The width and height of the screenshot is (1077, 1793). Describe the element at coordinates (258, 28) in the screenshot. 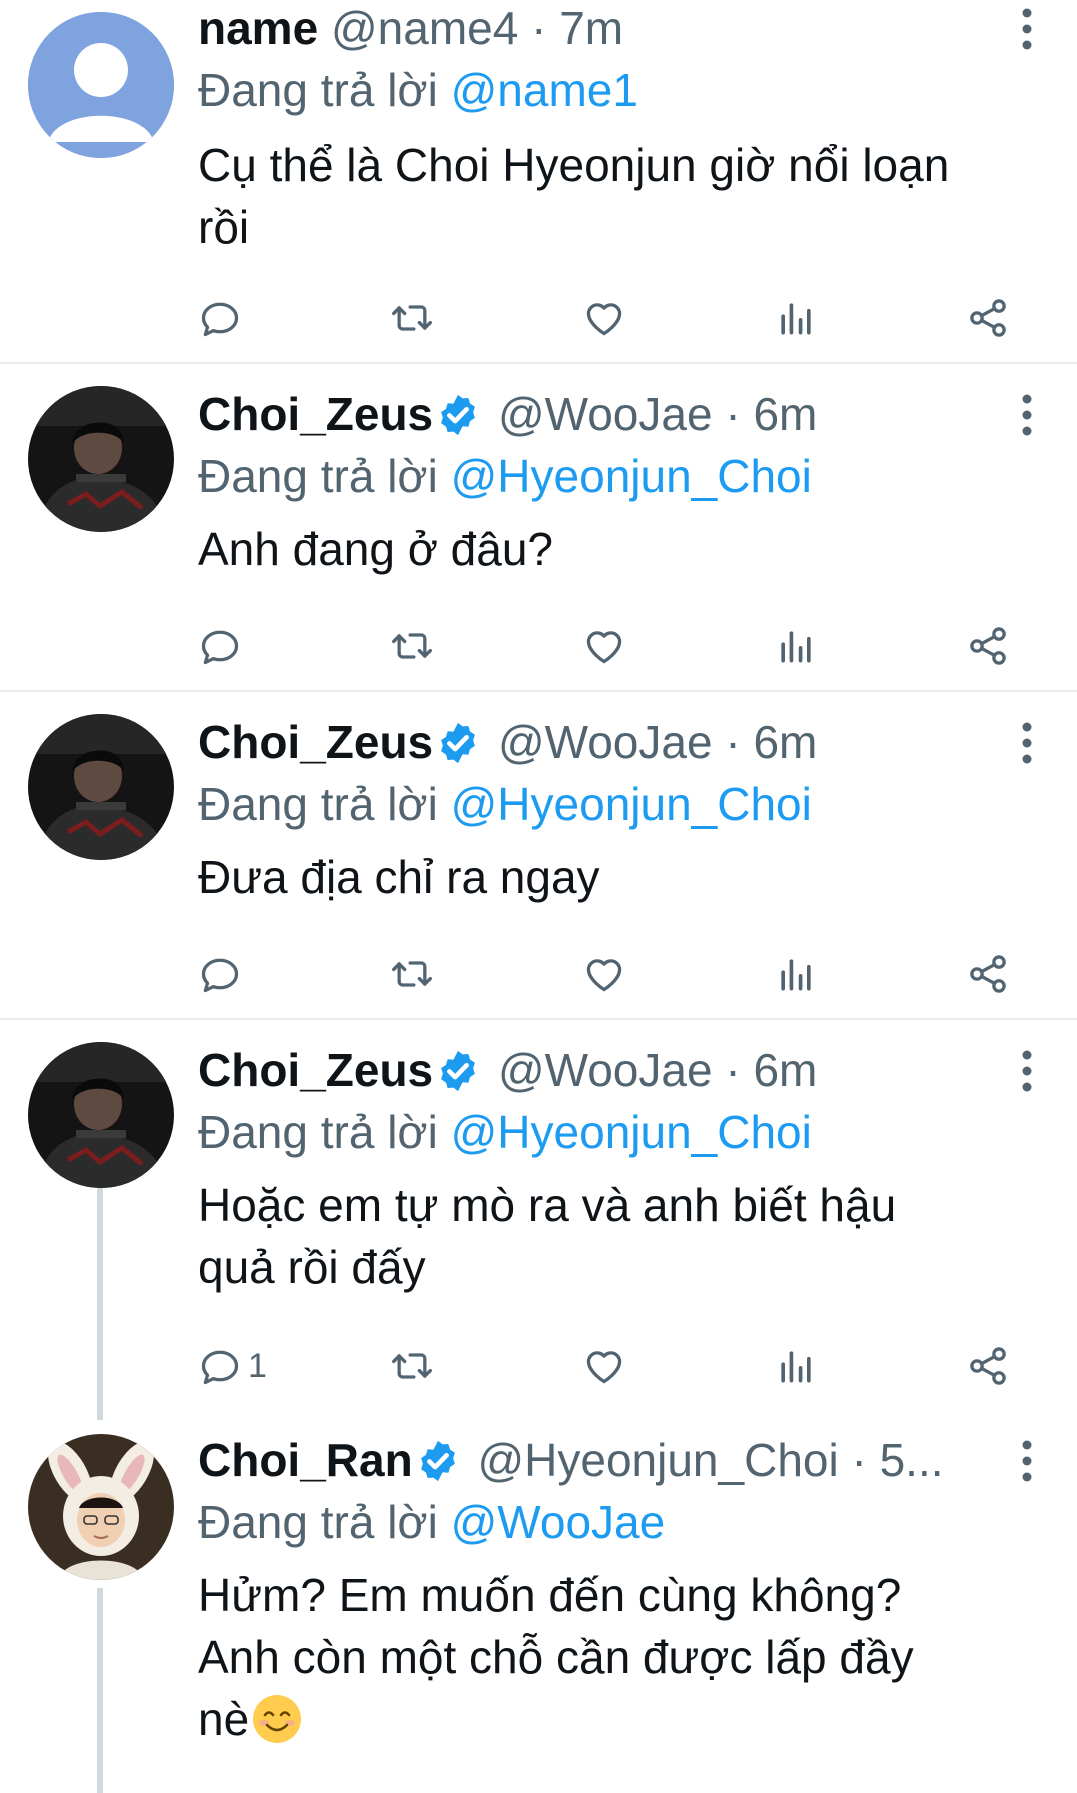

I see `display-name: name` at that location.